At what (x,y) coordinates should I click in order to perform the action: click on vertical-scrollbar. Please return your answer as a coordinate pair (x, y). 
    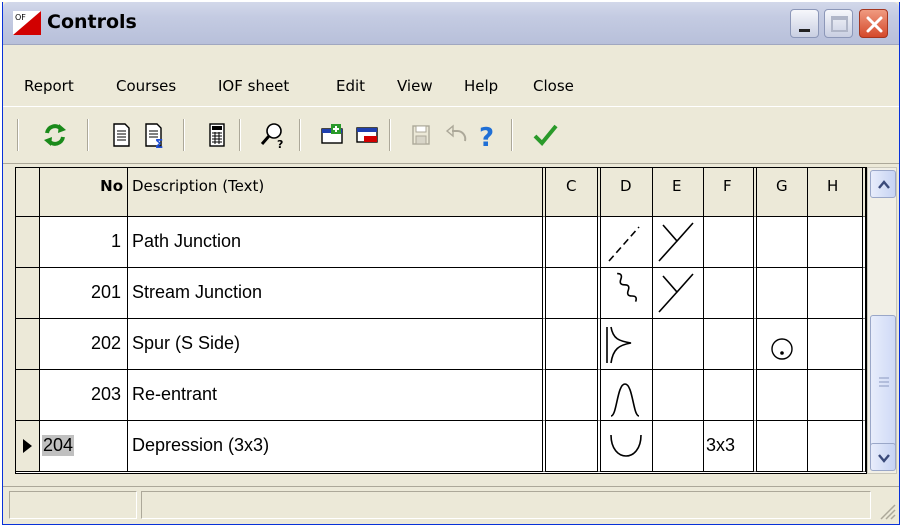
    Looking at the image, I should click on (882, 320).